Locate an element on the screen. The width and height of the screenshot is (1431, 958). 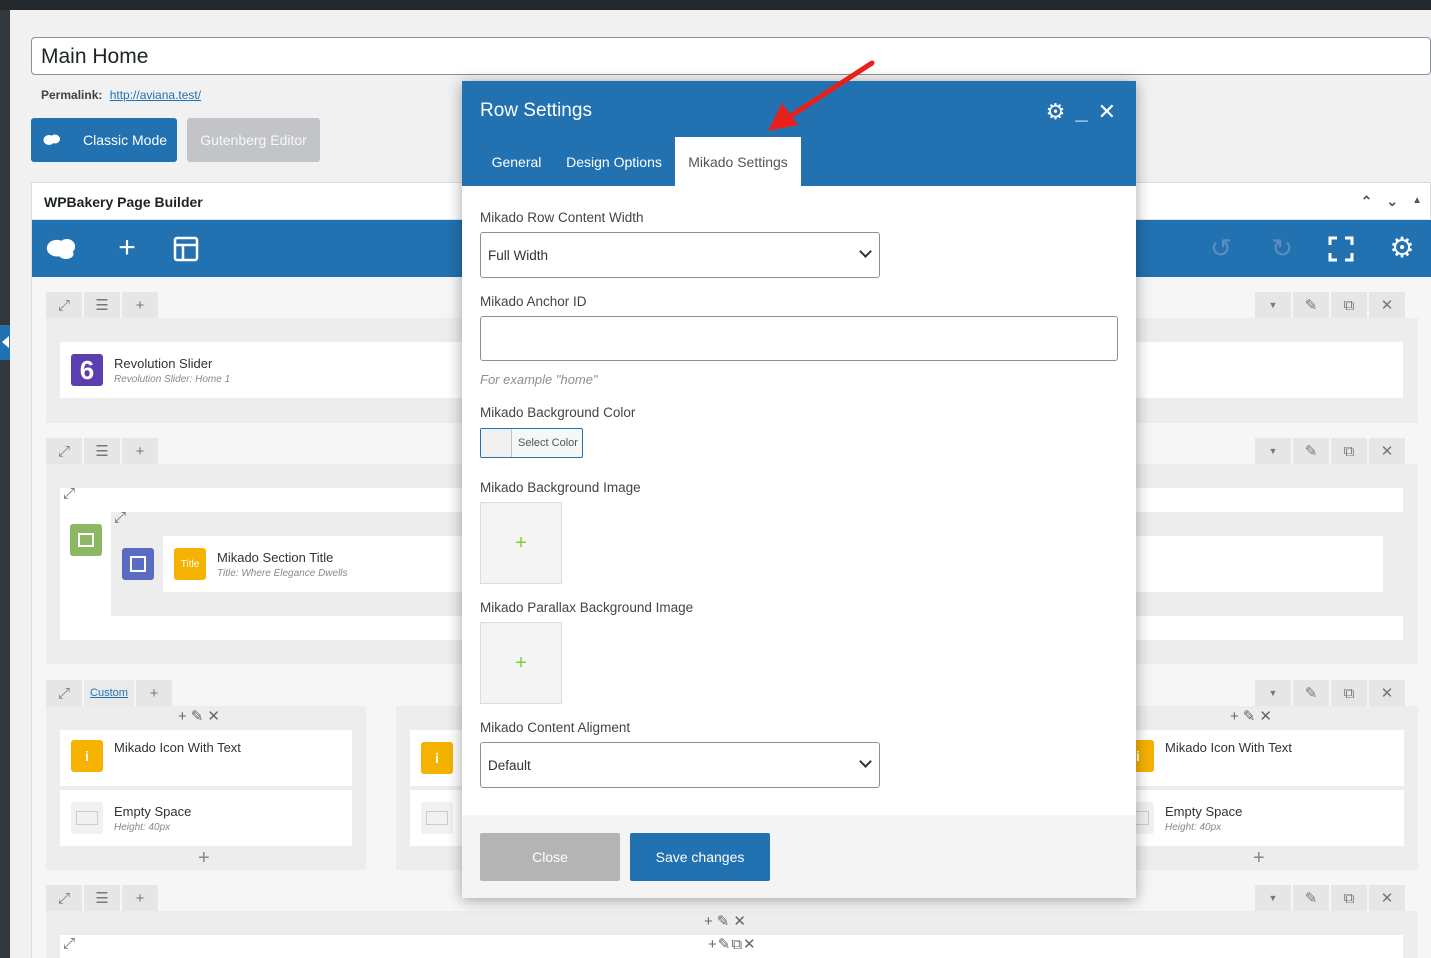
permalink-link: http://aviana.test/ is located at coordinates (155, 95).